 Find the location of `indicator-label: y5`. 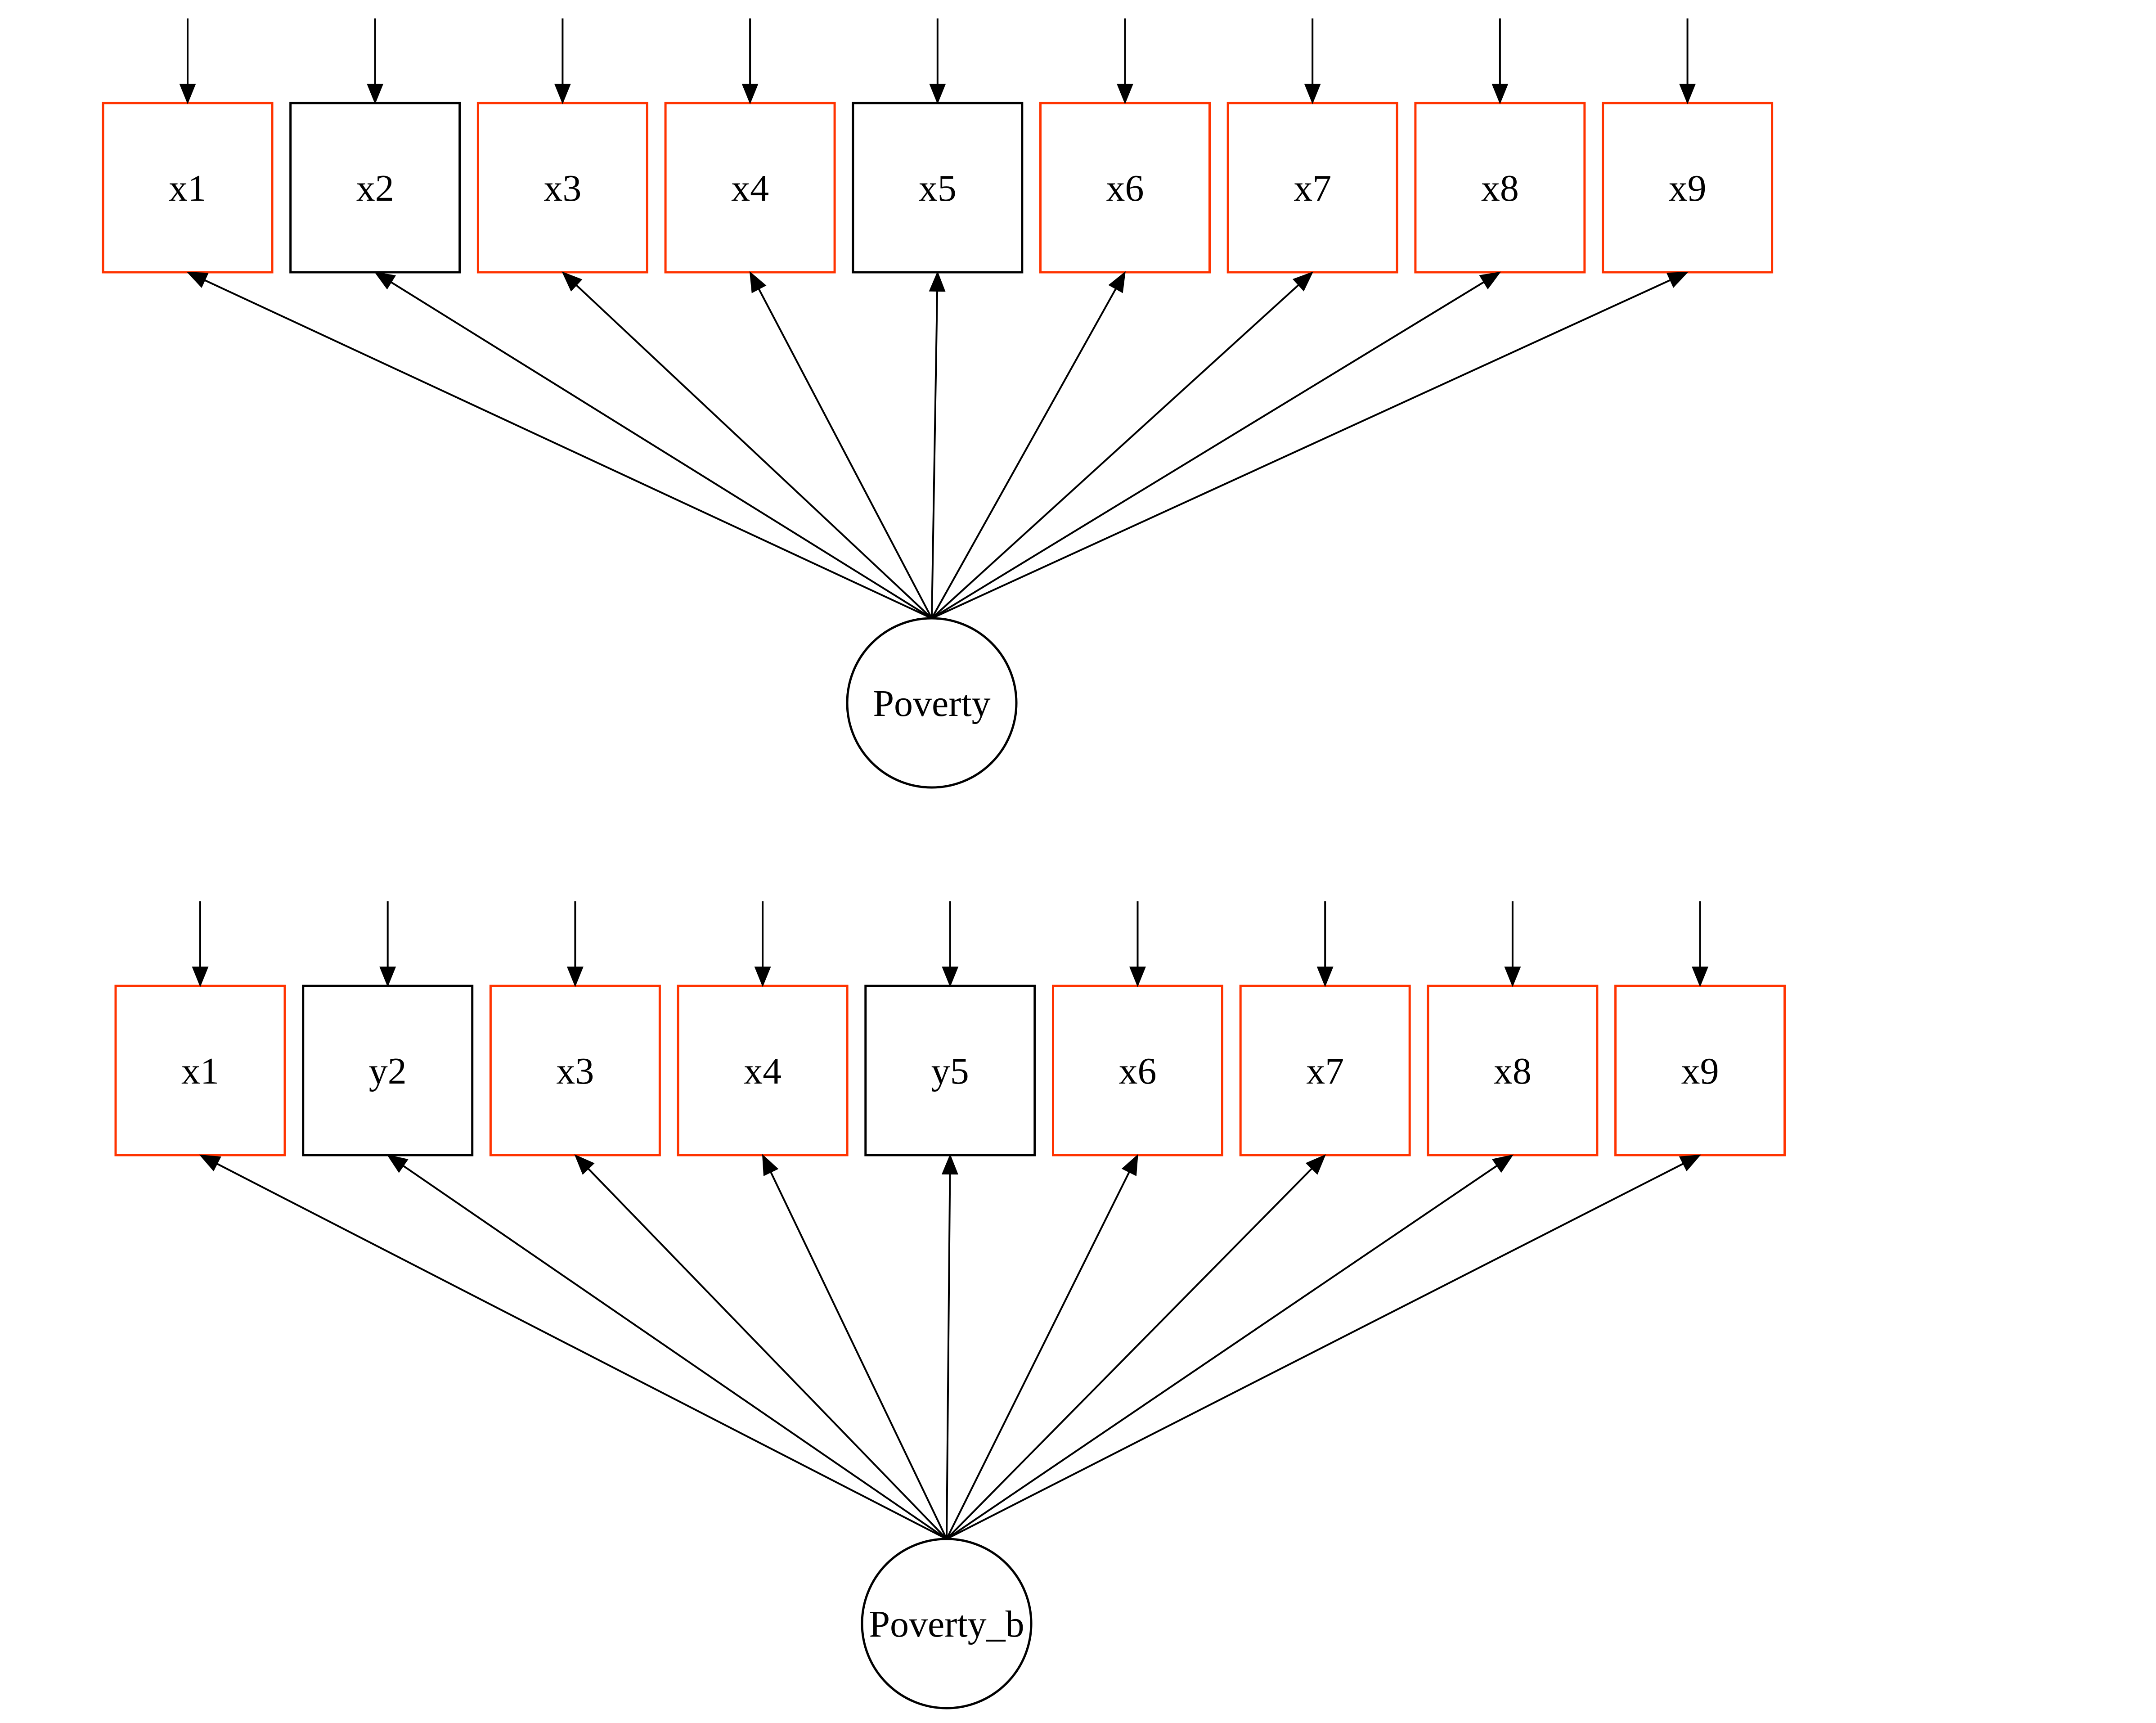

indicator-label: y5 is located at coordinates (950, 1071).